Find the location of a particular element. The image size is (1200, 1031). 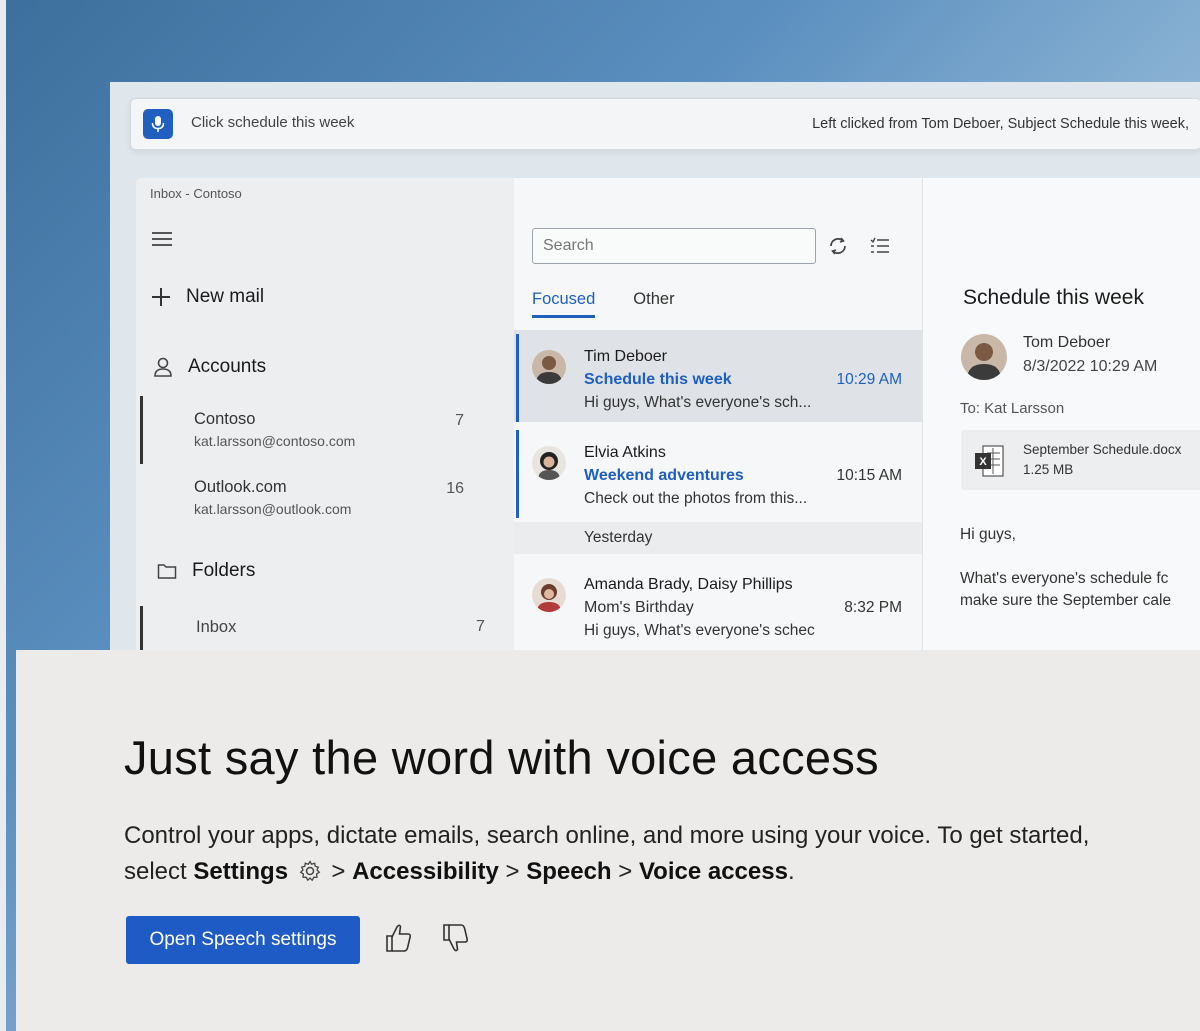

microphone-icon is located at coordinates (158, 124).